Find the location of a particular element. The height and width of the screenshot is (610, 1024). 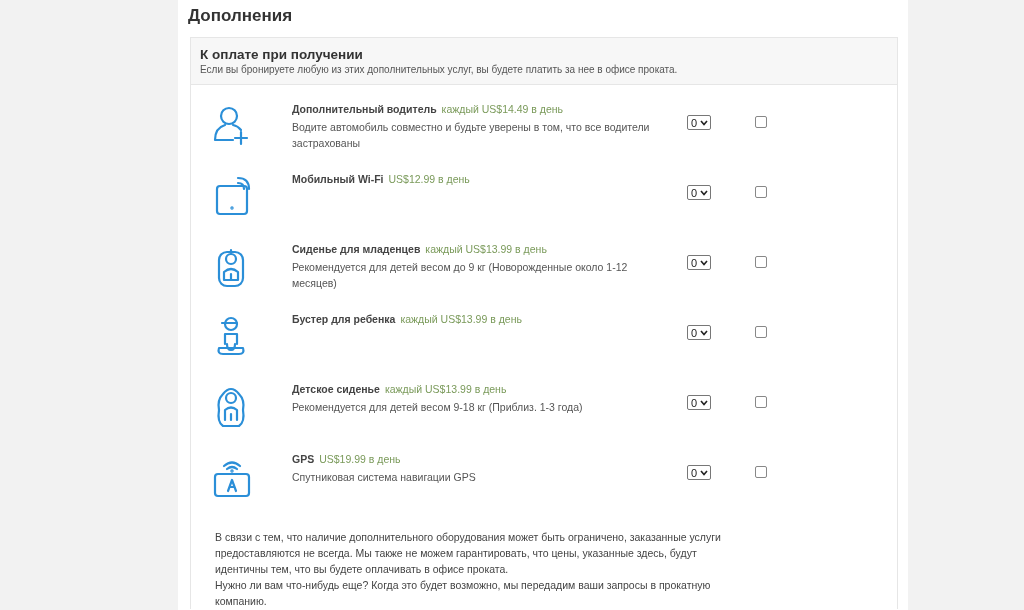

notice-text: В связи с тем, что наличие дополнительного оборудования может быть ограничено, заказанные услуги предоставляются не всегда. Мы также не можем гарантировать, что цены, указанные здесь, будут идентичны тем, что вы будете оплачивать в офисе проката. is located at coordinates (468, 553).